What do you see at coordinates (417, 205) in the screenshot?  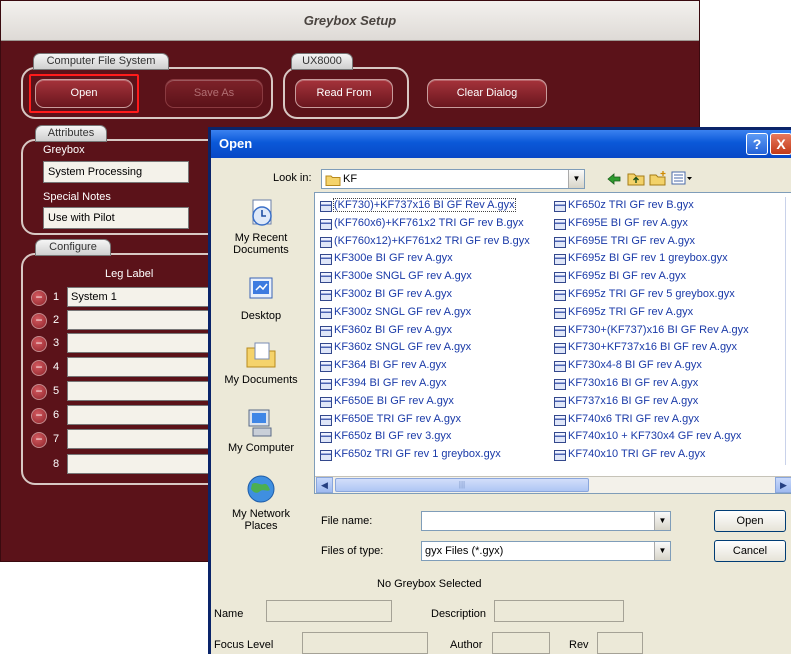 I see `file-item: (KF730)+KF737x16 BI GF Rev A.gyx` at bounding box center [417, 205].